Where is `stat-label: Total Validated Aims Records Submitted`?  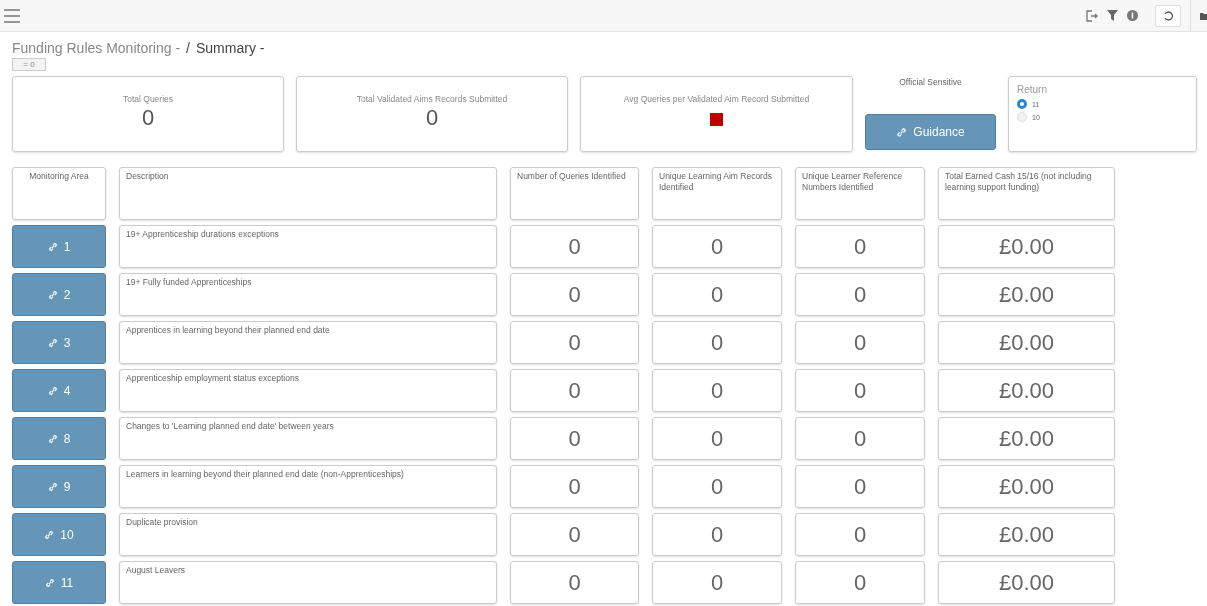 stat-label: Total Validated Aims Records Submitted is located at coordinates (432, 99).